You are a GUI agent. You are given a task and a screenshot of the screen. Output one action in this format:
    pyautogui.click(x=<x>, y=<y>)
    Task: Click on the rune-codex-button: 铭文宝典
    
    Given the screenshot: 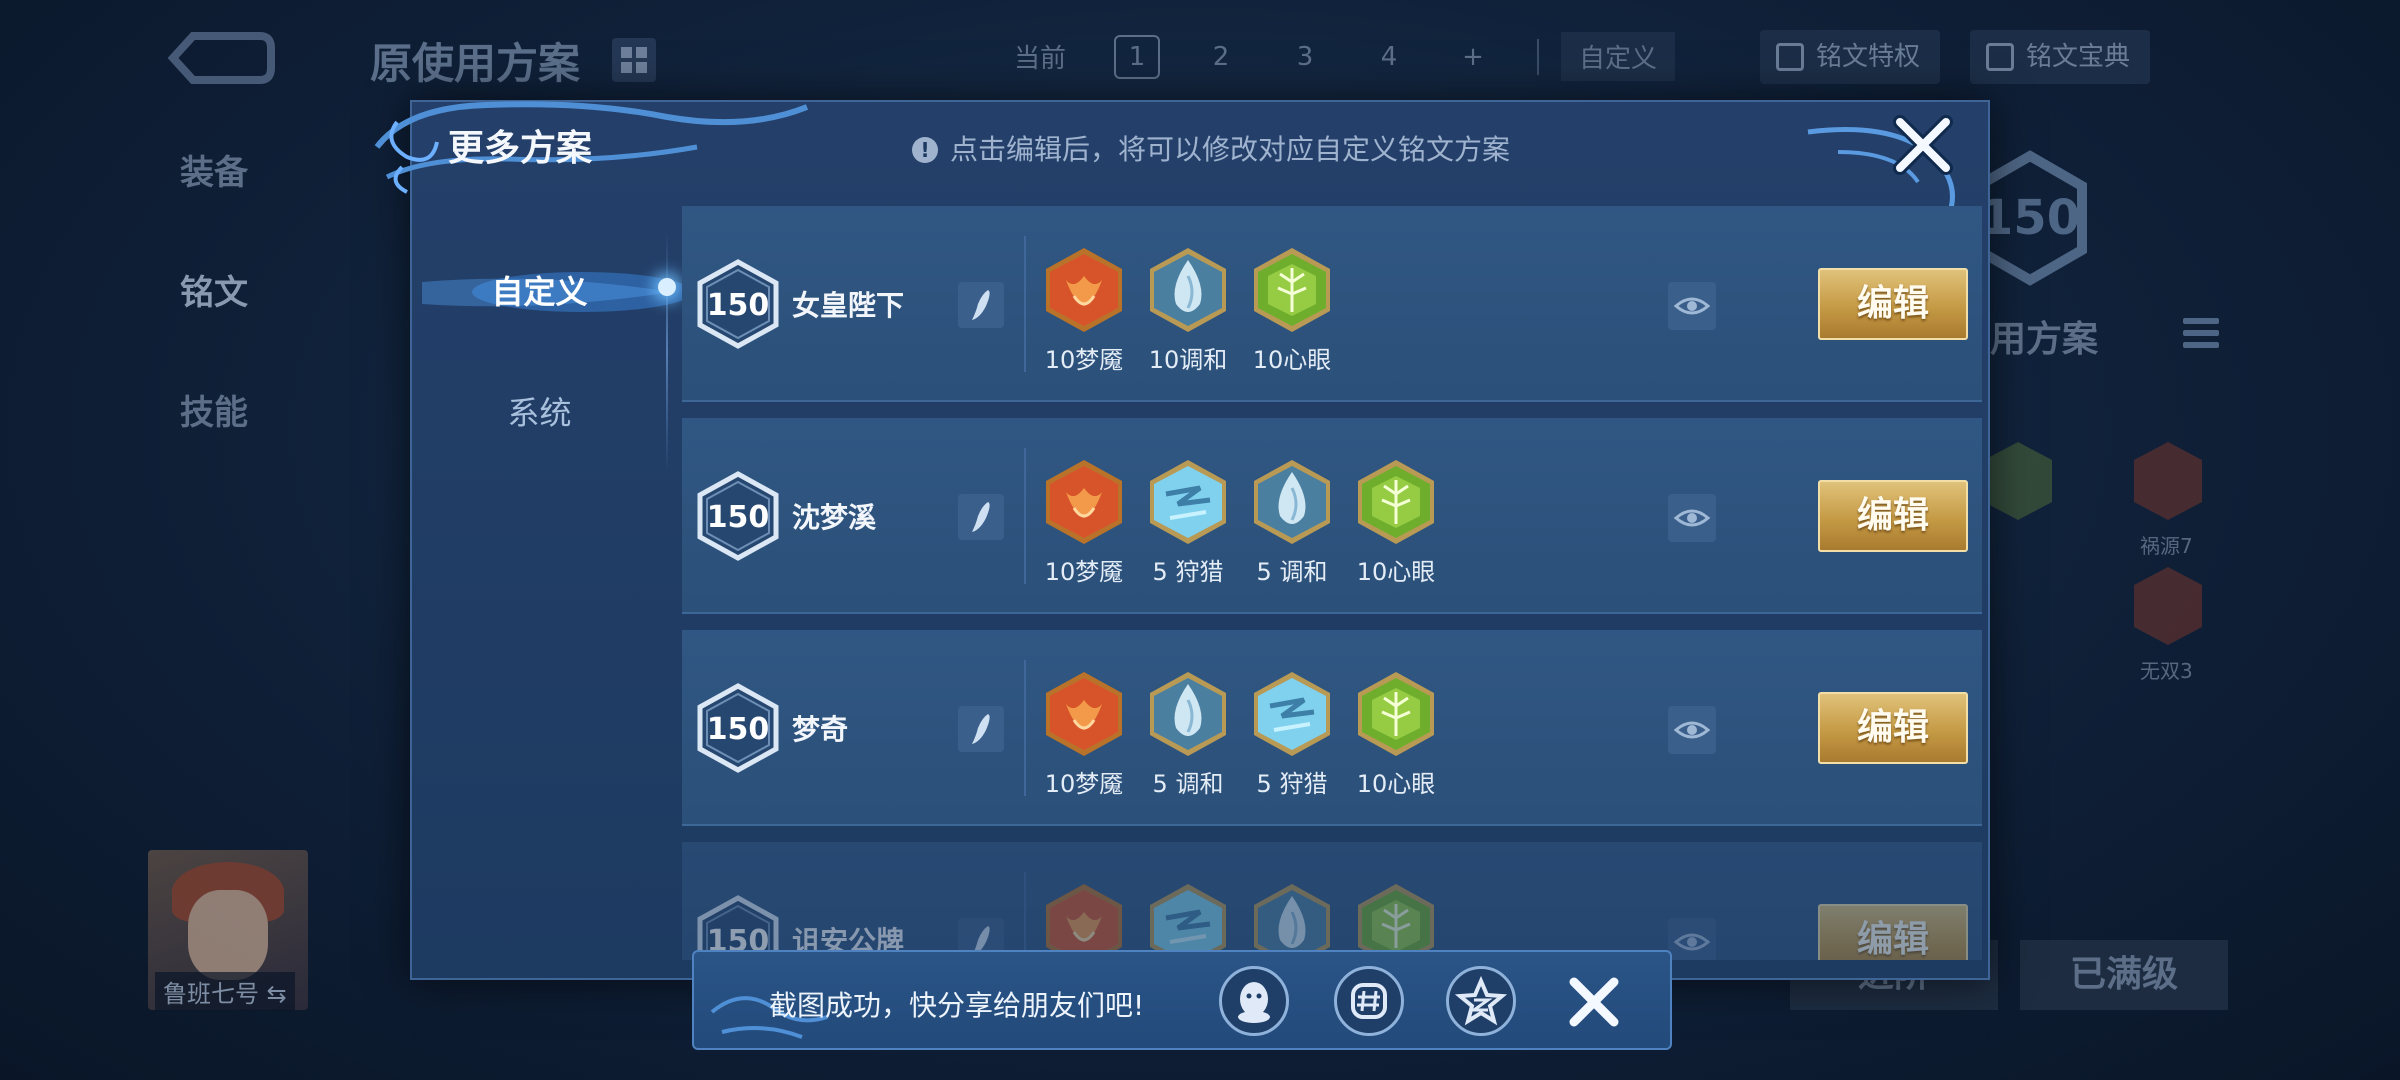 What is the action you would take?
    pyautogui.click(x=2060, y=57)
    